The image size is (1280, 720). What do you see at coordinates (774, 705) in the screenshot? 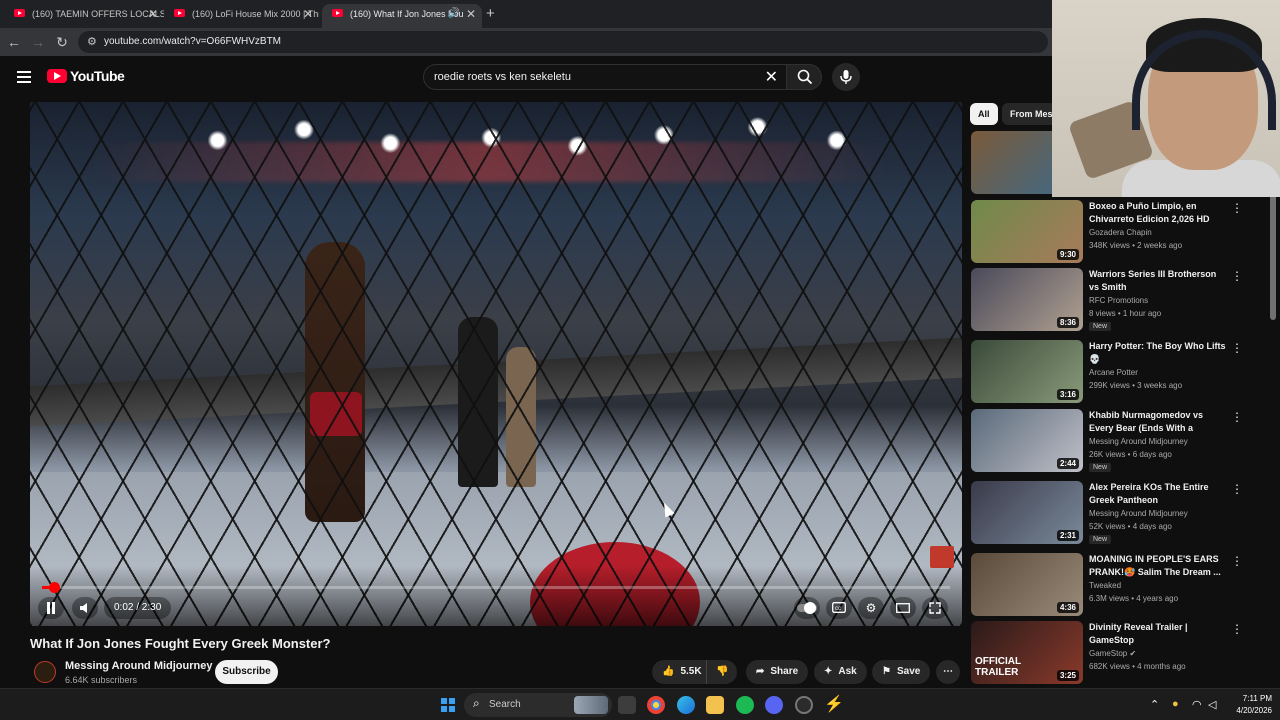
I see `discord-icon` at bounding box center [774, 705].